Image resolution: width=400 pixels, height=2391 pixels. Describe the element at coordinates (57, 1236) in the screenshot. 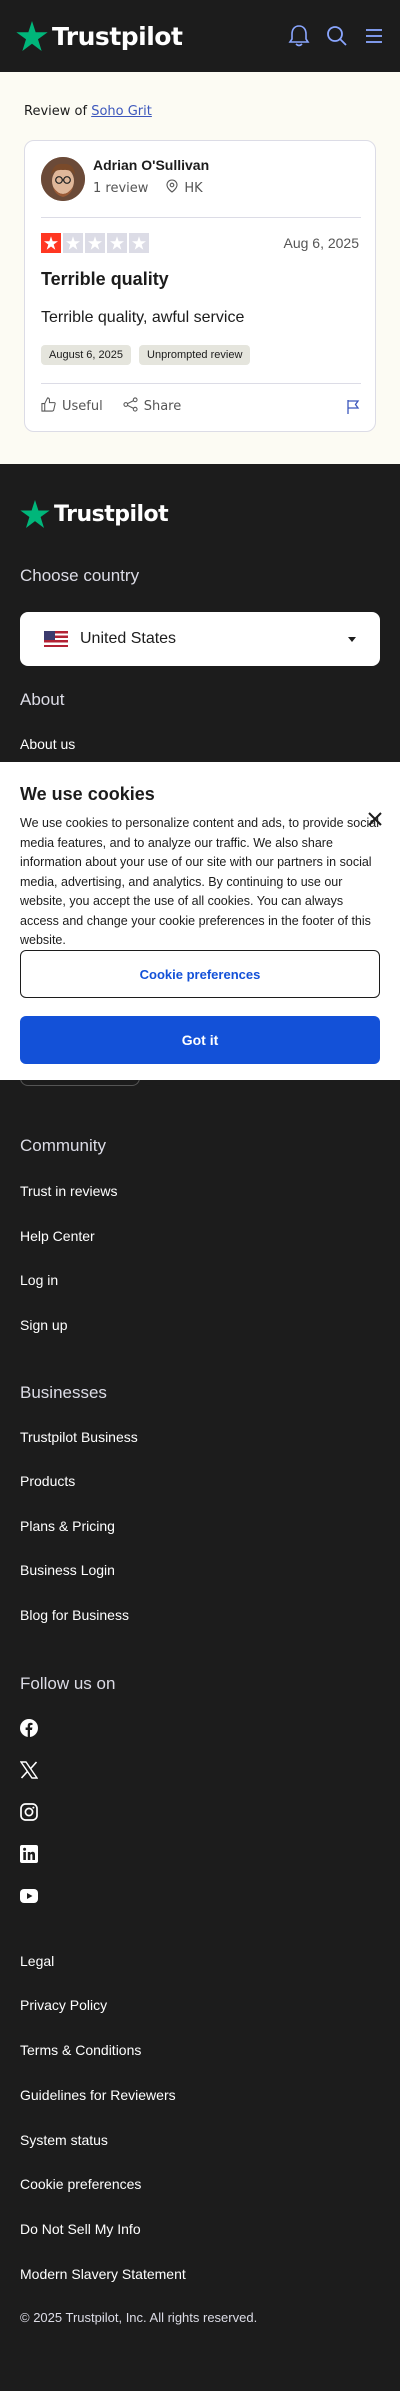

I see `footer-link-help-center: Help Center` at that location.